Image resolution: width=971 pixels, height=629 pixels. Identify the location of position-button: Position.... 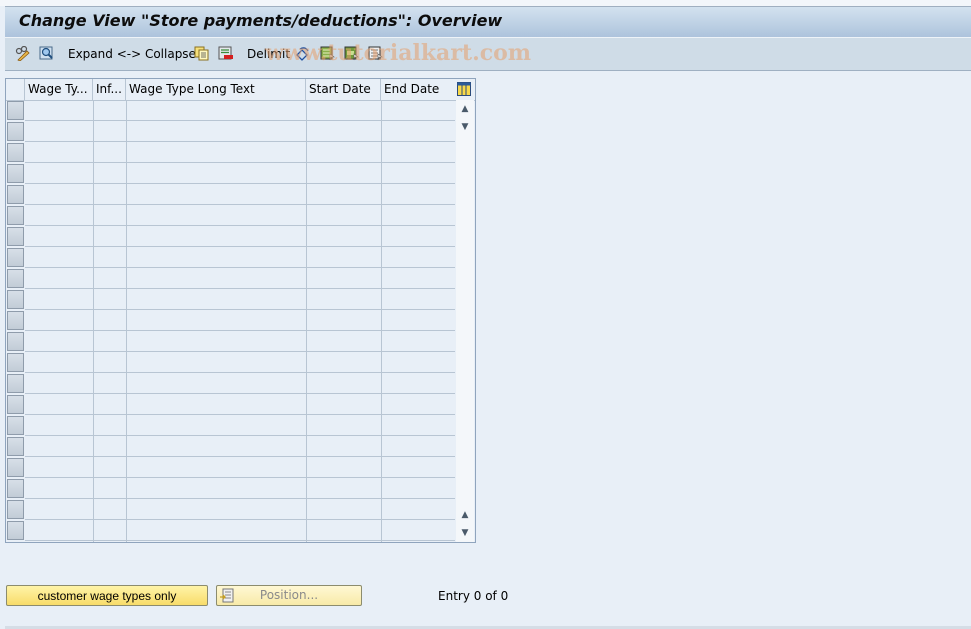
(289, 595).